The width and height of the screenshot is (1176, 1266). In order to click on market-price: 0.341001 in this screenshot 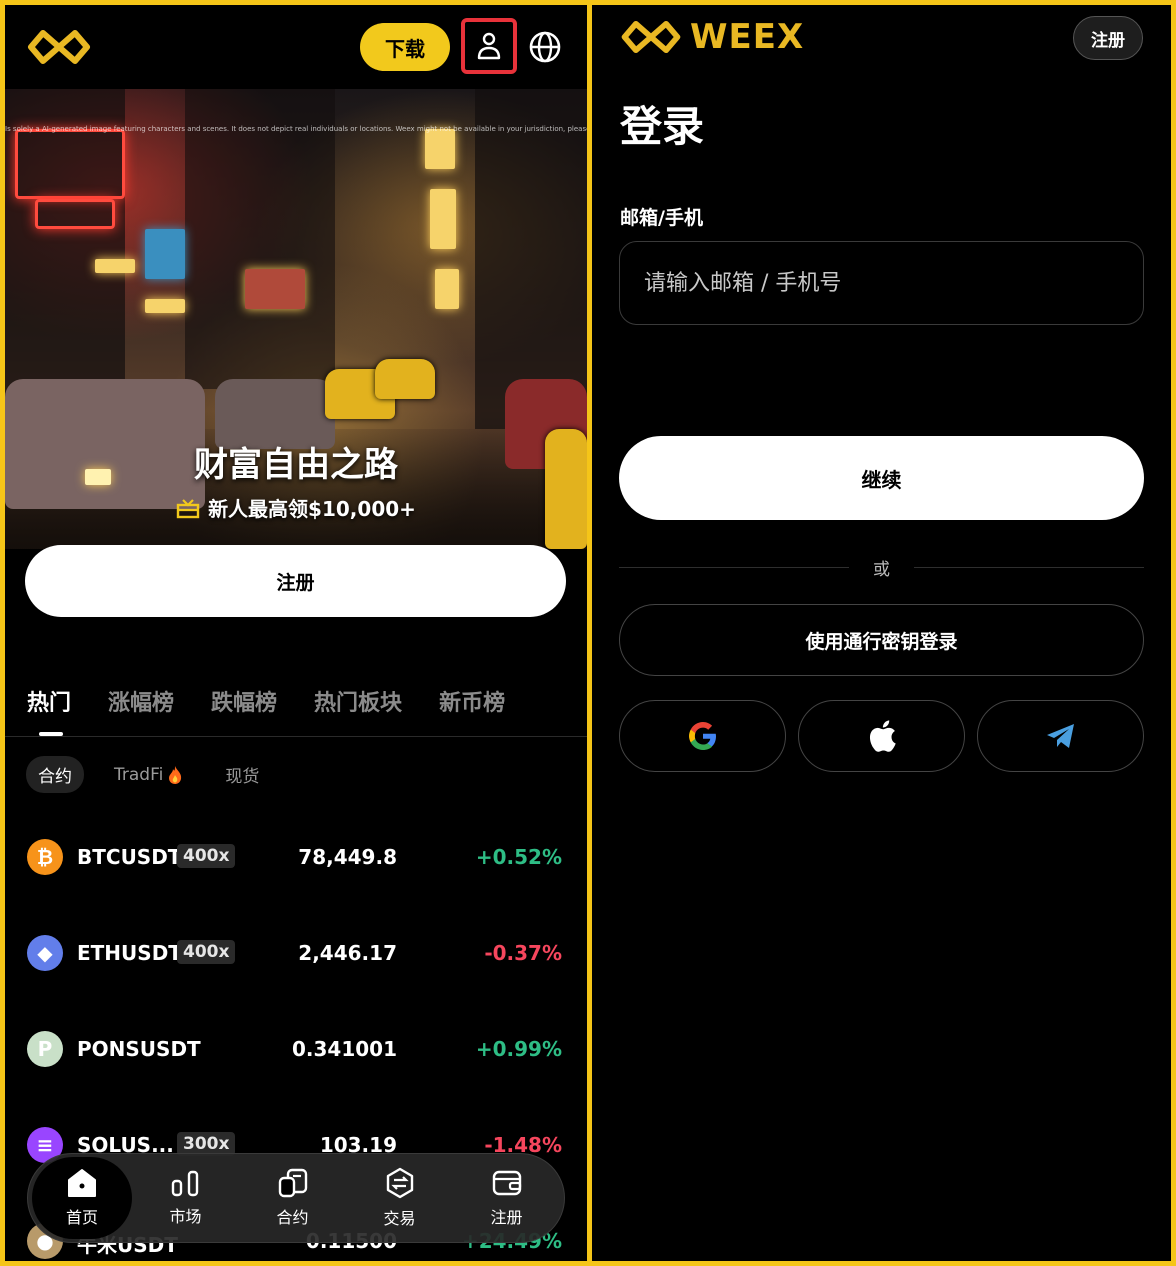, I will do `click(344, 1049)`.